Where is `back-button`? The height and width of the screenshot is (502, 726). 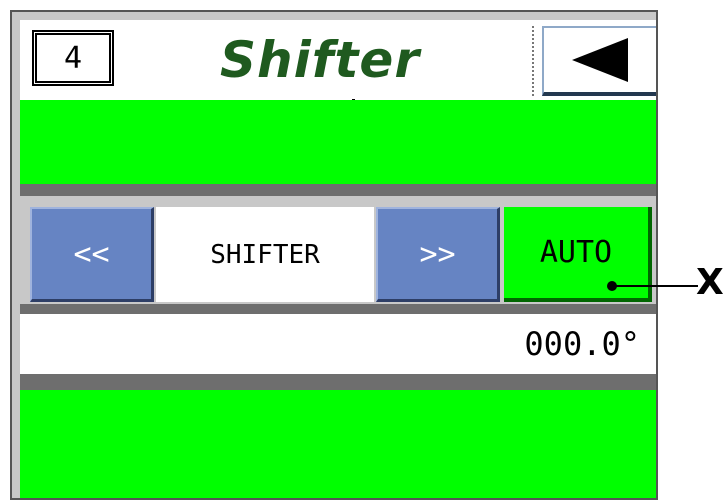
back-button is located at coordinates (594, 61).